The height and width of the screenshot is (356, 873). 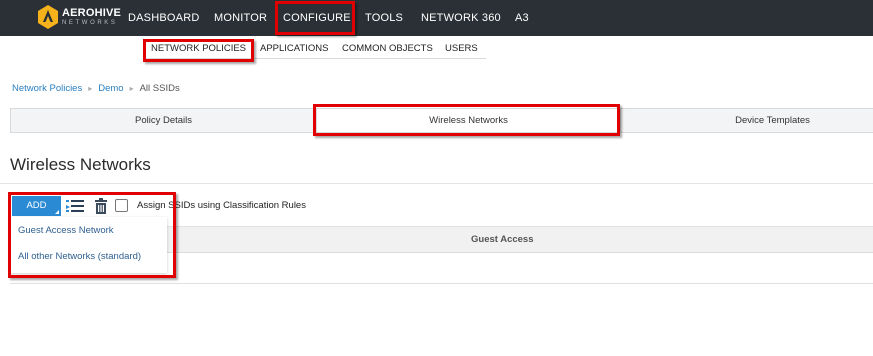 What do you see at coordinates (47, 88) in the screenshot?
I see `breadcrumb-network-policies: Network Policies` at bounding box center [47, 88].